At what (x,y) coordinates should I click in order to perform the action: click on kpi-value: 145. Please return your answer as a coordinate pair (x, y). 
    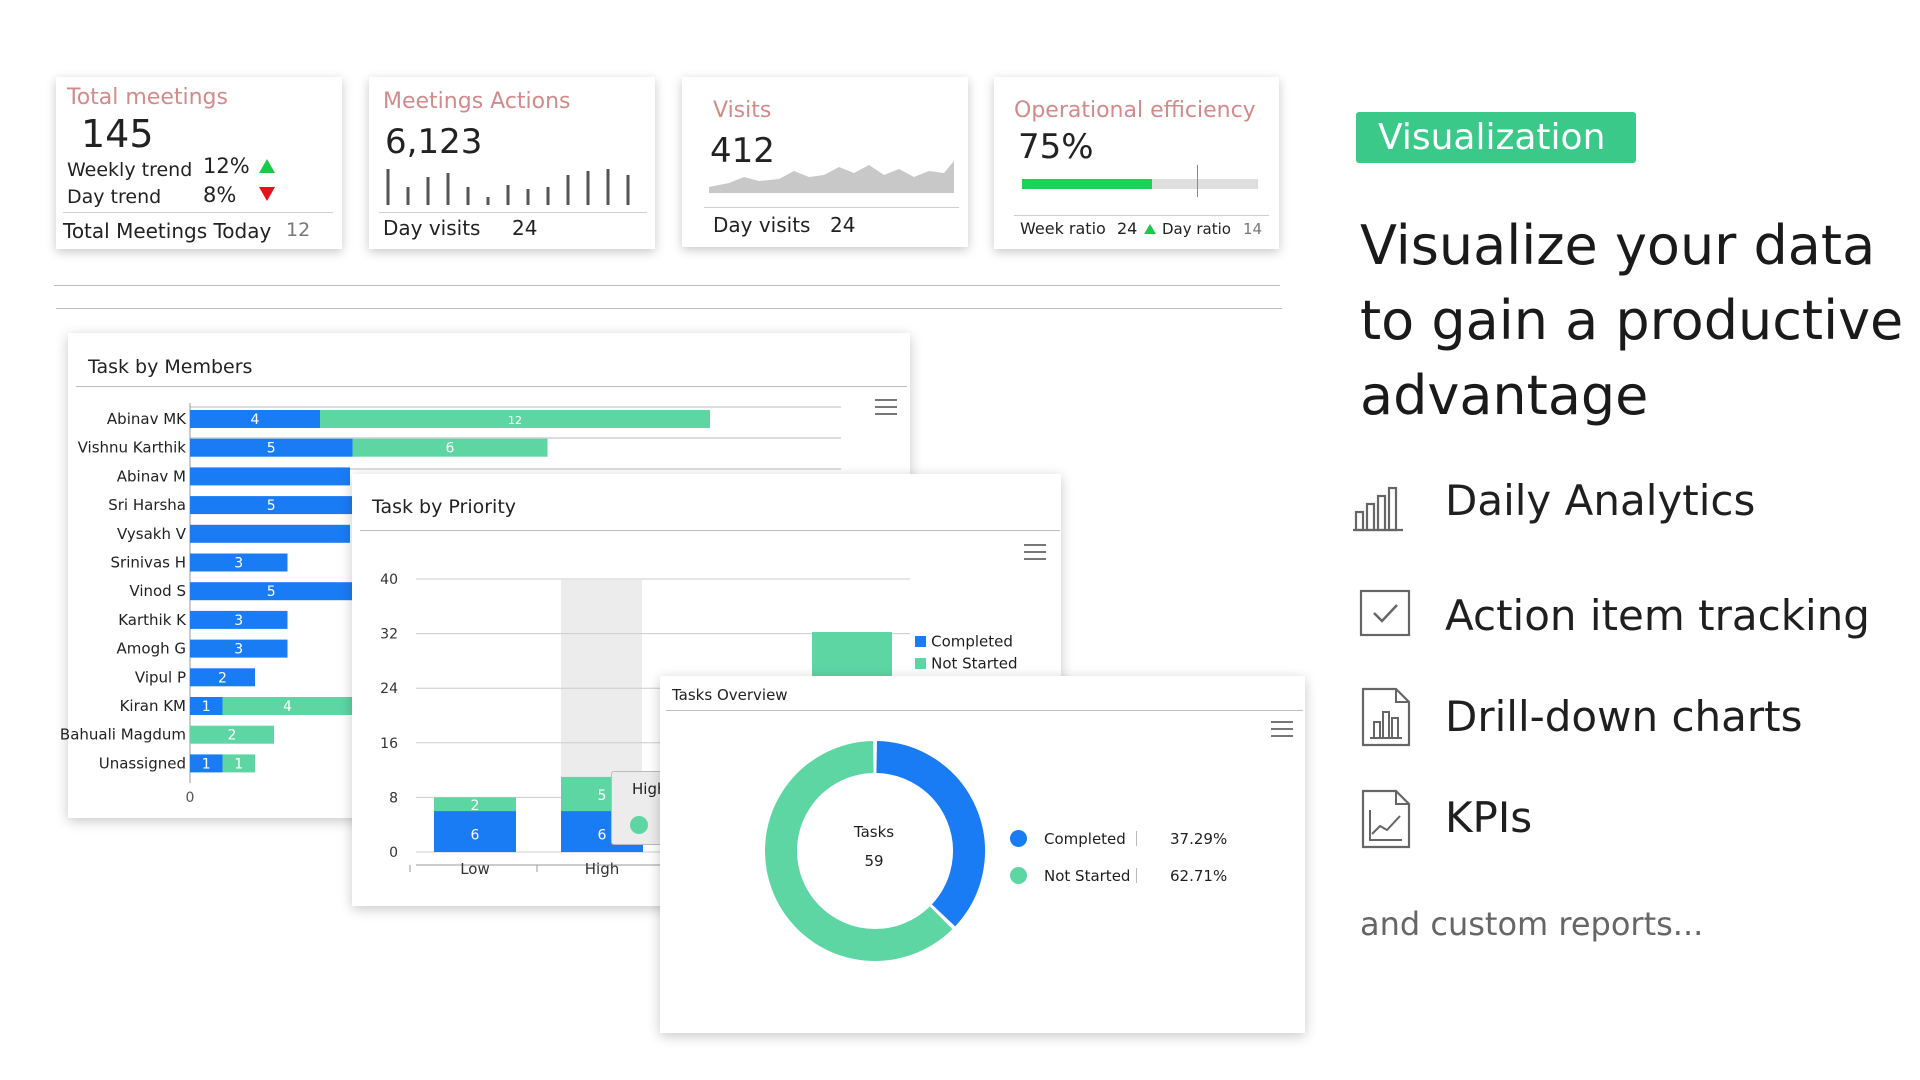
    Looking at the image, I should click on (117, 134).